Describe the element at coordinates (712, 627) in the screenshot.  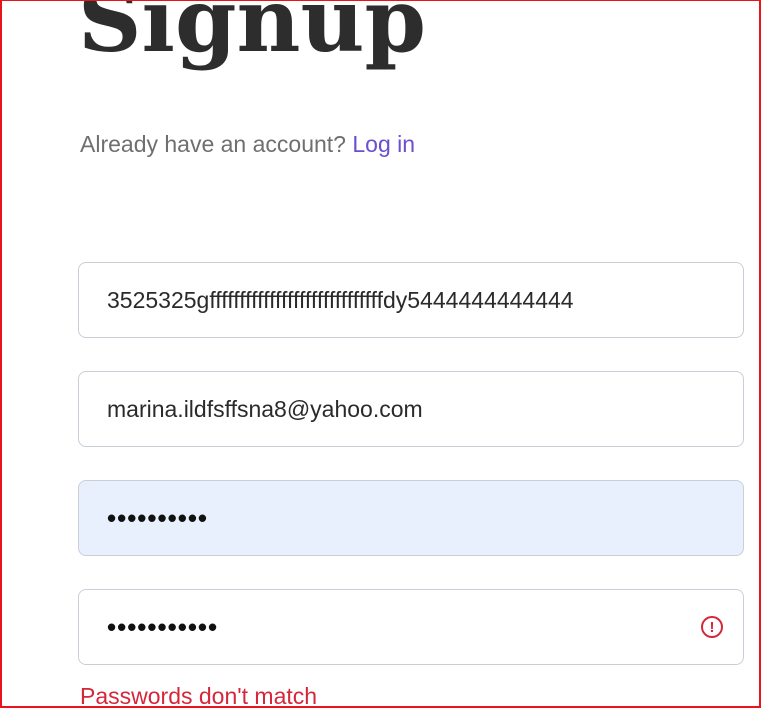
I see `alert-circle-icon: !` at that location.